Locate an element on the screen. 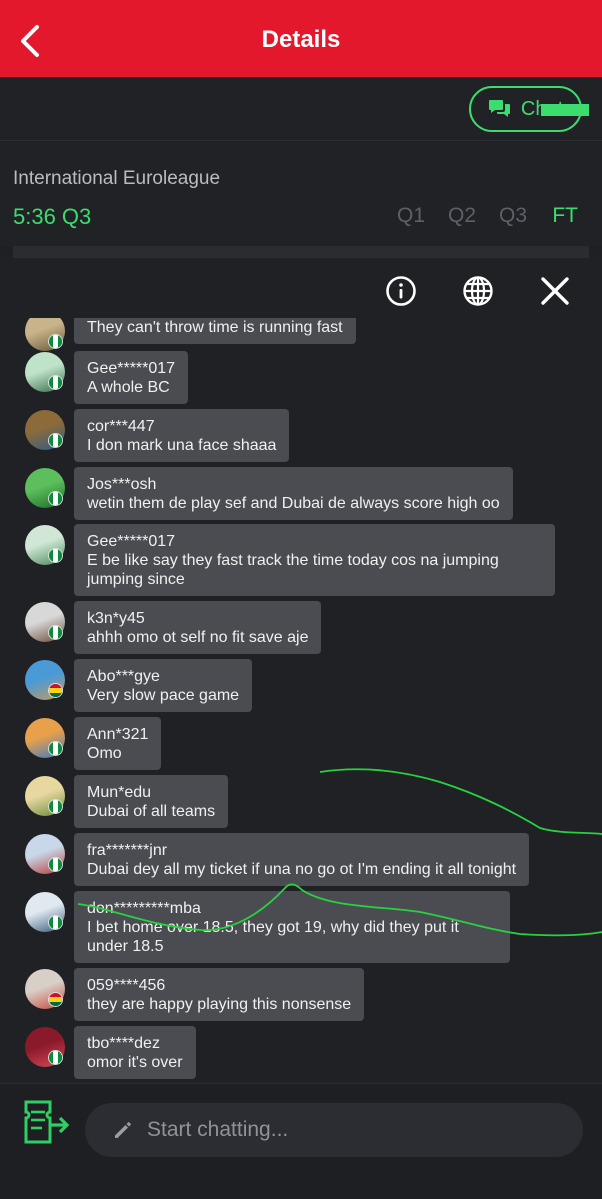 The height and width of the screenshot is (1199, 602). share-ticket-button is located at coordinates (46, 1123).